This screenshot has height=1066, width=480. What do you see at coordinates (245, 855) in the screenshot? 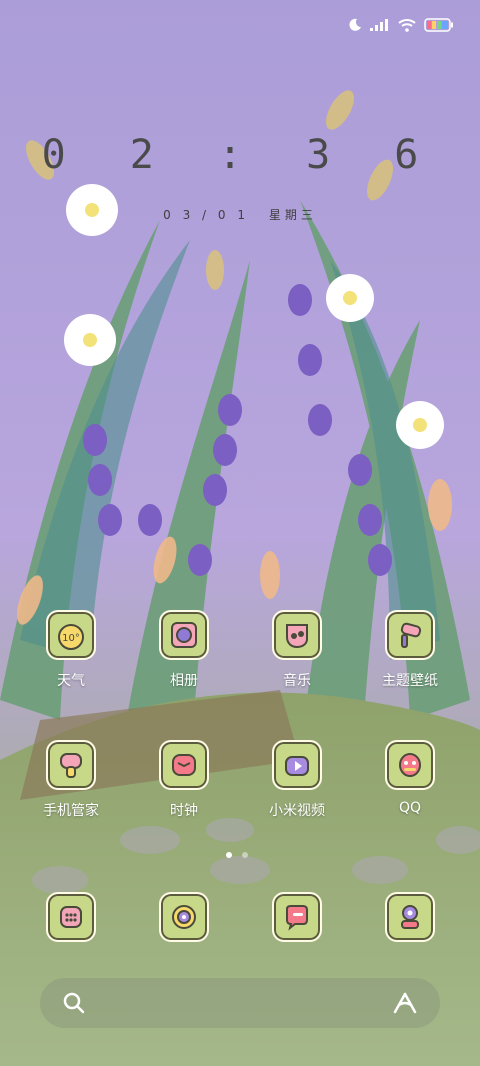
I see `page-dot` at bounding box center [245, 855].